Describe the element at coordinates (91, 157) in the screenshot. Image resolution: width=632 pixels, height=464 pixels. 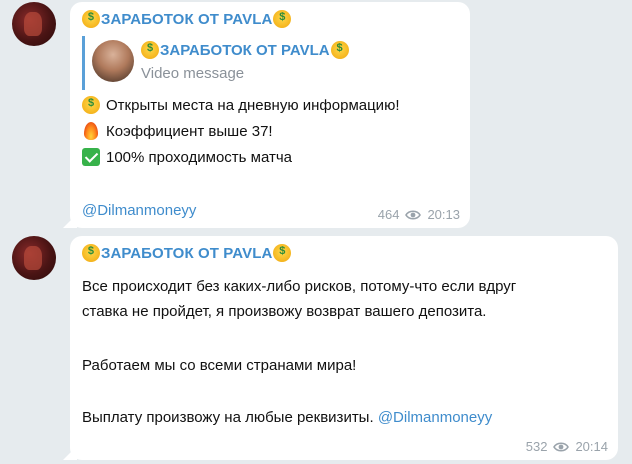
I see `check-mark-button-icon` at that location.